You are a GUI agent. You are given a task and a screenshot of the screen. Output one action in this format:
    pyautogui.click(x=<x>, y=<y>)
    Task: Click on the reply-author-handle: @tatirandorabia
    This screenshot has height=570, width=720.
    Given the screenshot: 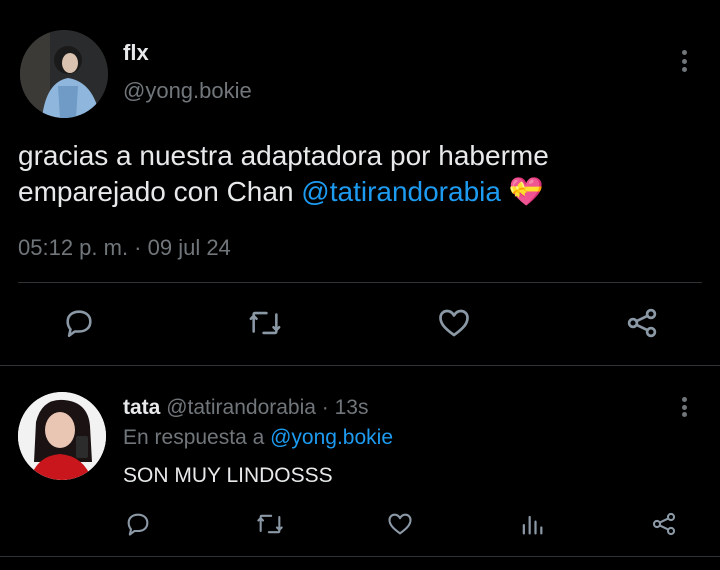 What is the action you would take?
    pyautogui.click(x=241, y=407)
    